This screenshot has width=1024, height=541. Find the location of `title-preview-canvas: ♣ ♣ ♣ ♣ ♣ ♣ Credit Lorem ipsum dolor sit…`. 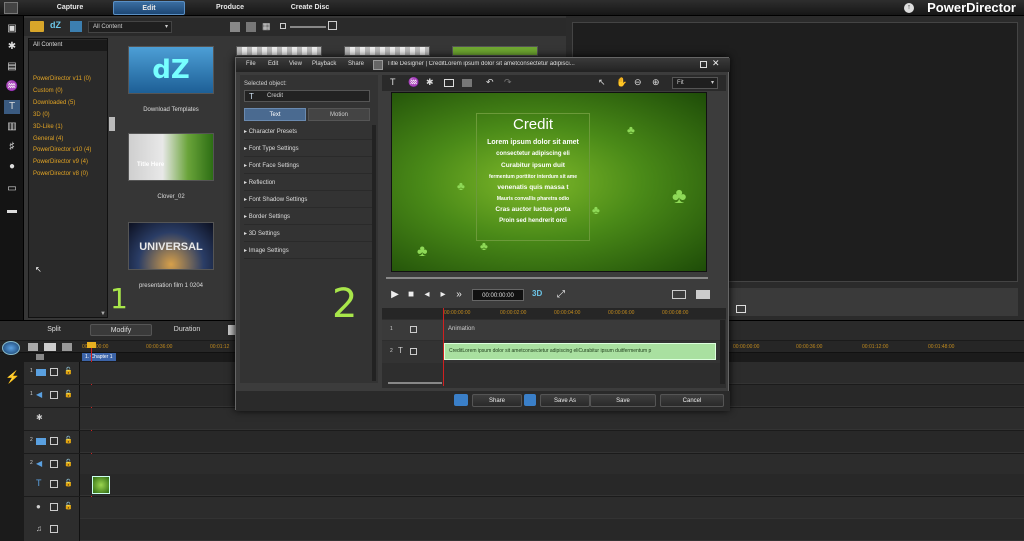

title-preview-canvas: ♣ ♣ ♣ ♣ ♣ ♣ Credit Lorem ipsum dolor sit… is located at coordinates (549, 182).